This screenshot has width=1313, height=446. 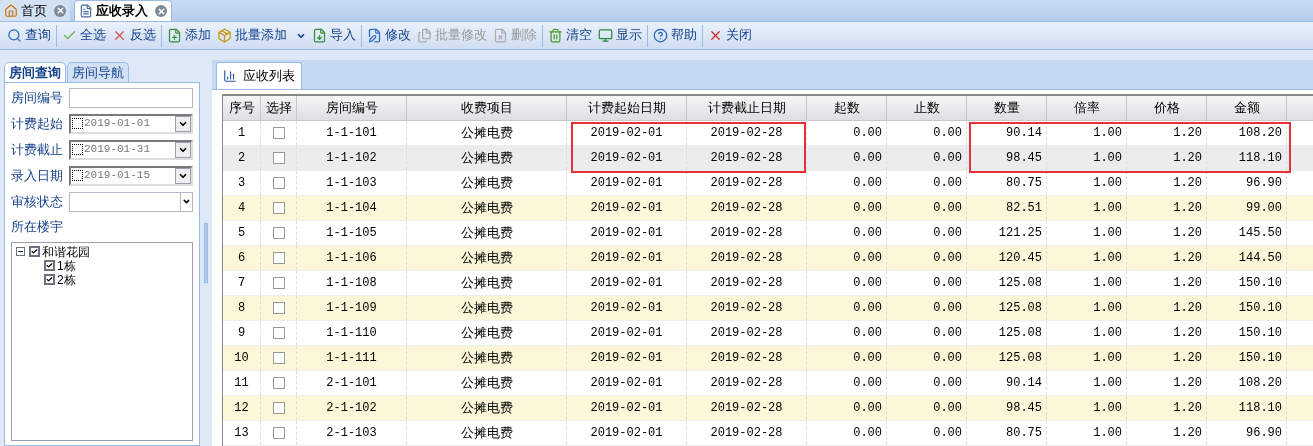 I want to click on table-cell-text: 2019-02-01, so click(x=626, y=133).